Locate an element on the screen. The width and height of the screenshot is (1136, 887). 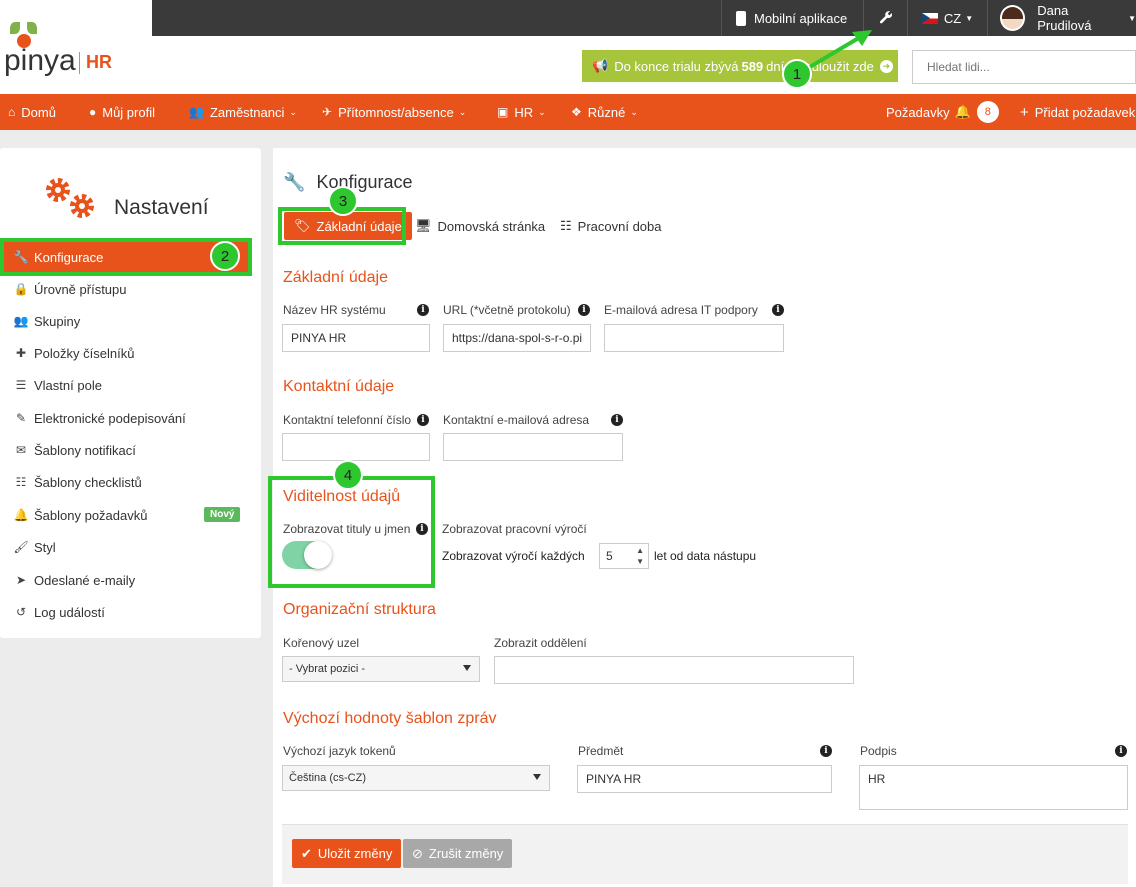
home-icon: ⌂ is located at coordinates (12, 112).